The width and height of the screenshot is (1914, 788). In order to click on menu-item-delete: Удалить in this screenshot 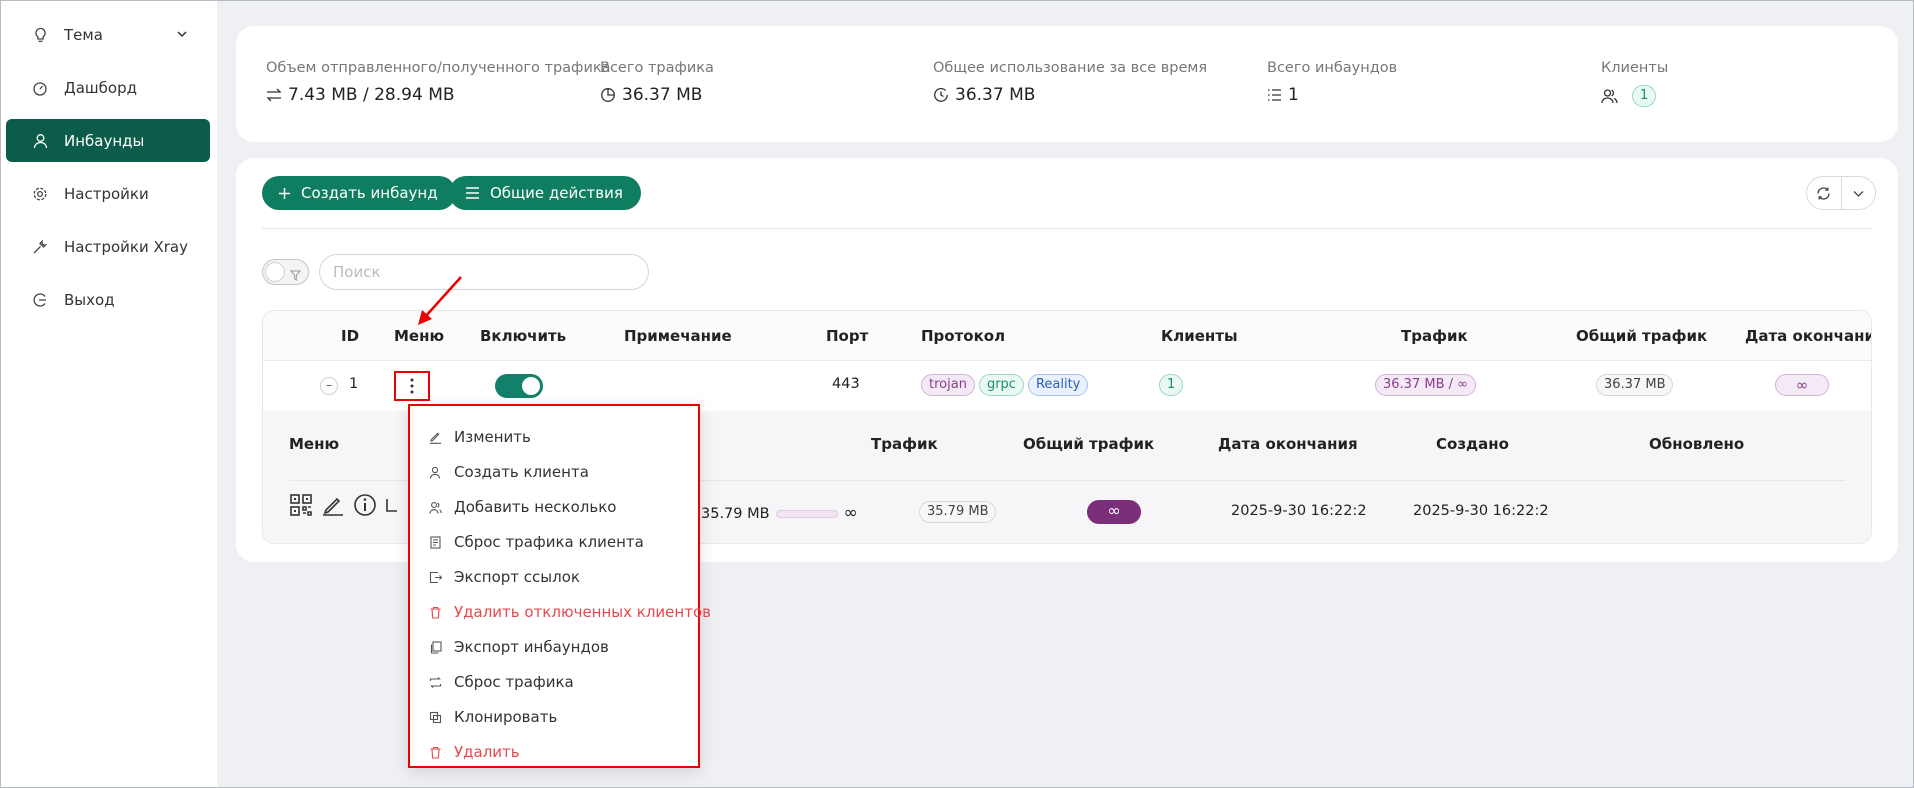, I will do `click(474, 752)`.